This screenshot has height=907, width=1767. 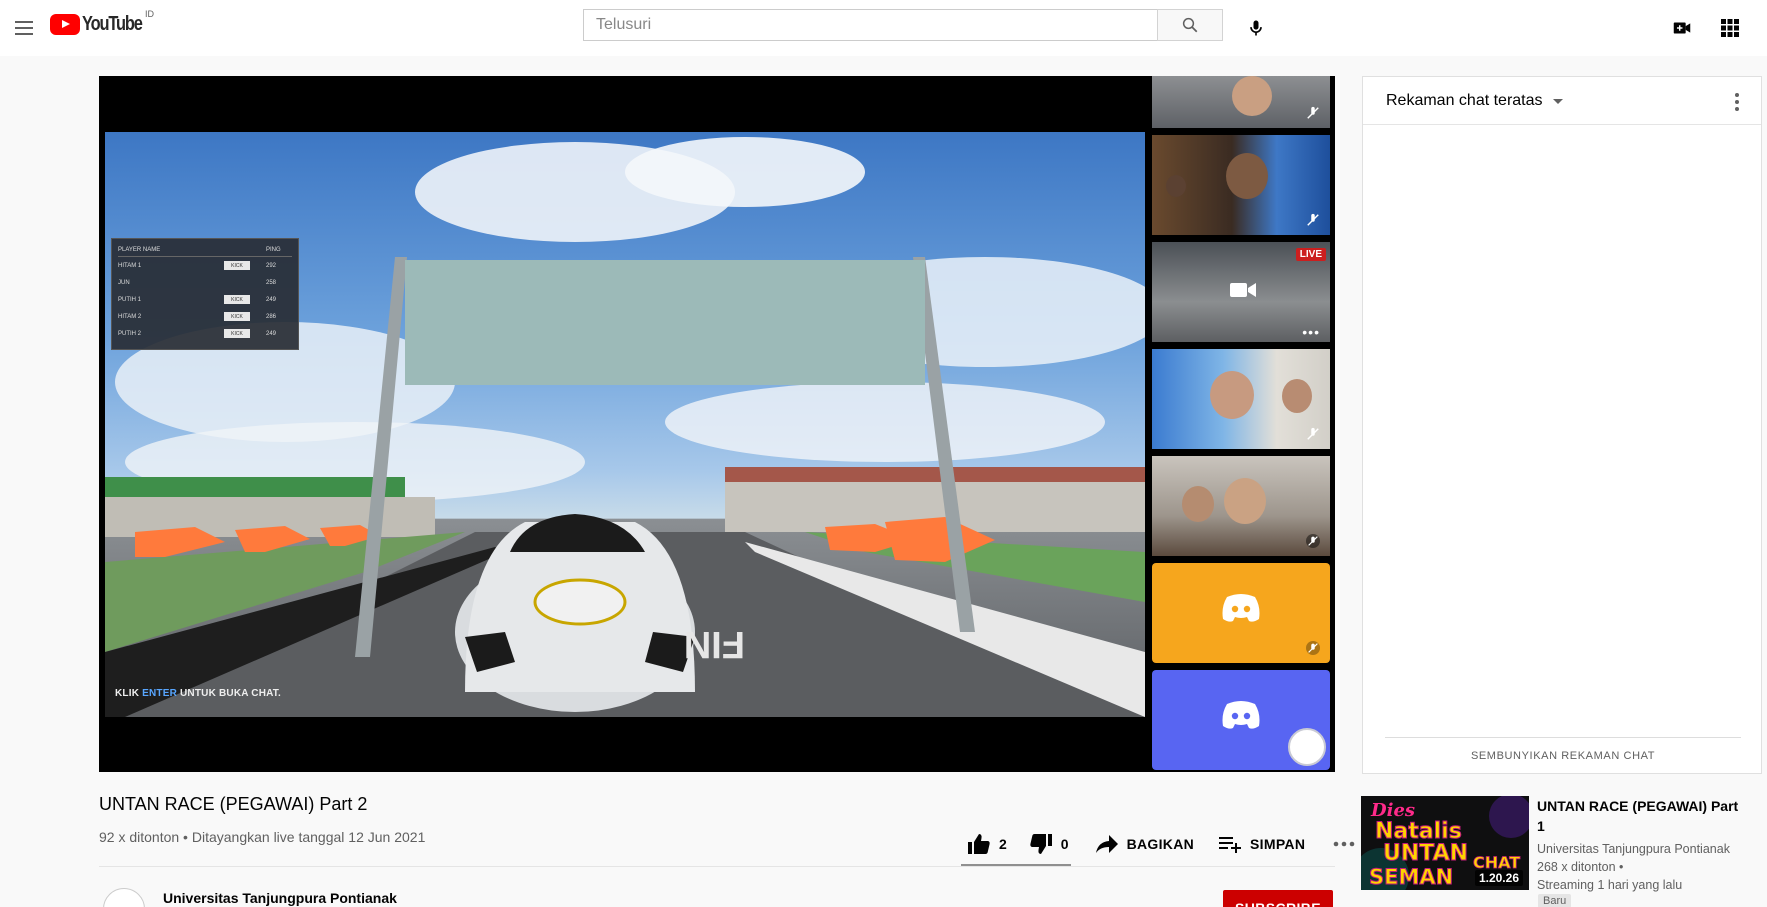 What do you see at coordinates (237, 249) in the screenshot?
I see `scoreboard-header-spacer` at bounding box center [237, 249].